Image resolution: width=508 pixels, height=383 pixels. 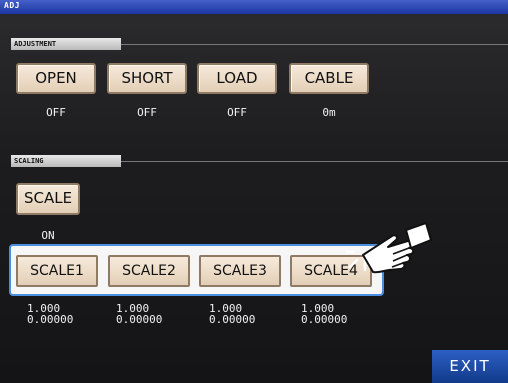 I want to click on scale2-button: SCALE2, so click(x=149, y=271).